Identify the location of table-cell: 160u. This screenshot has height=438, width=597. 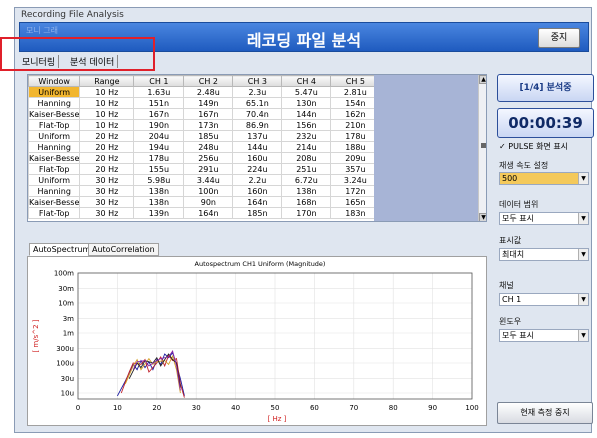
(257, 158).